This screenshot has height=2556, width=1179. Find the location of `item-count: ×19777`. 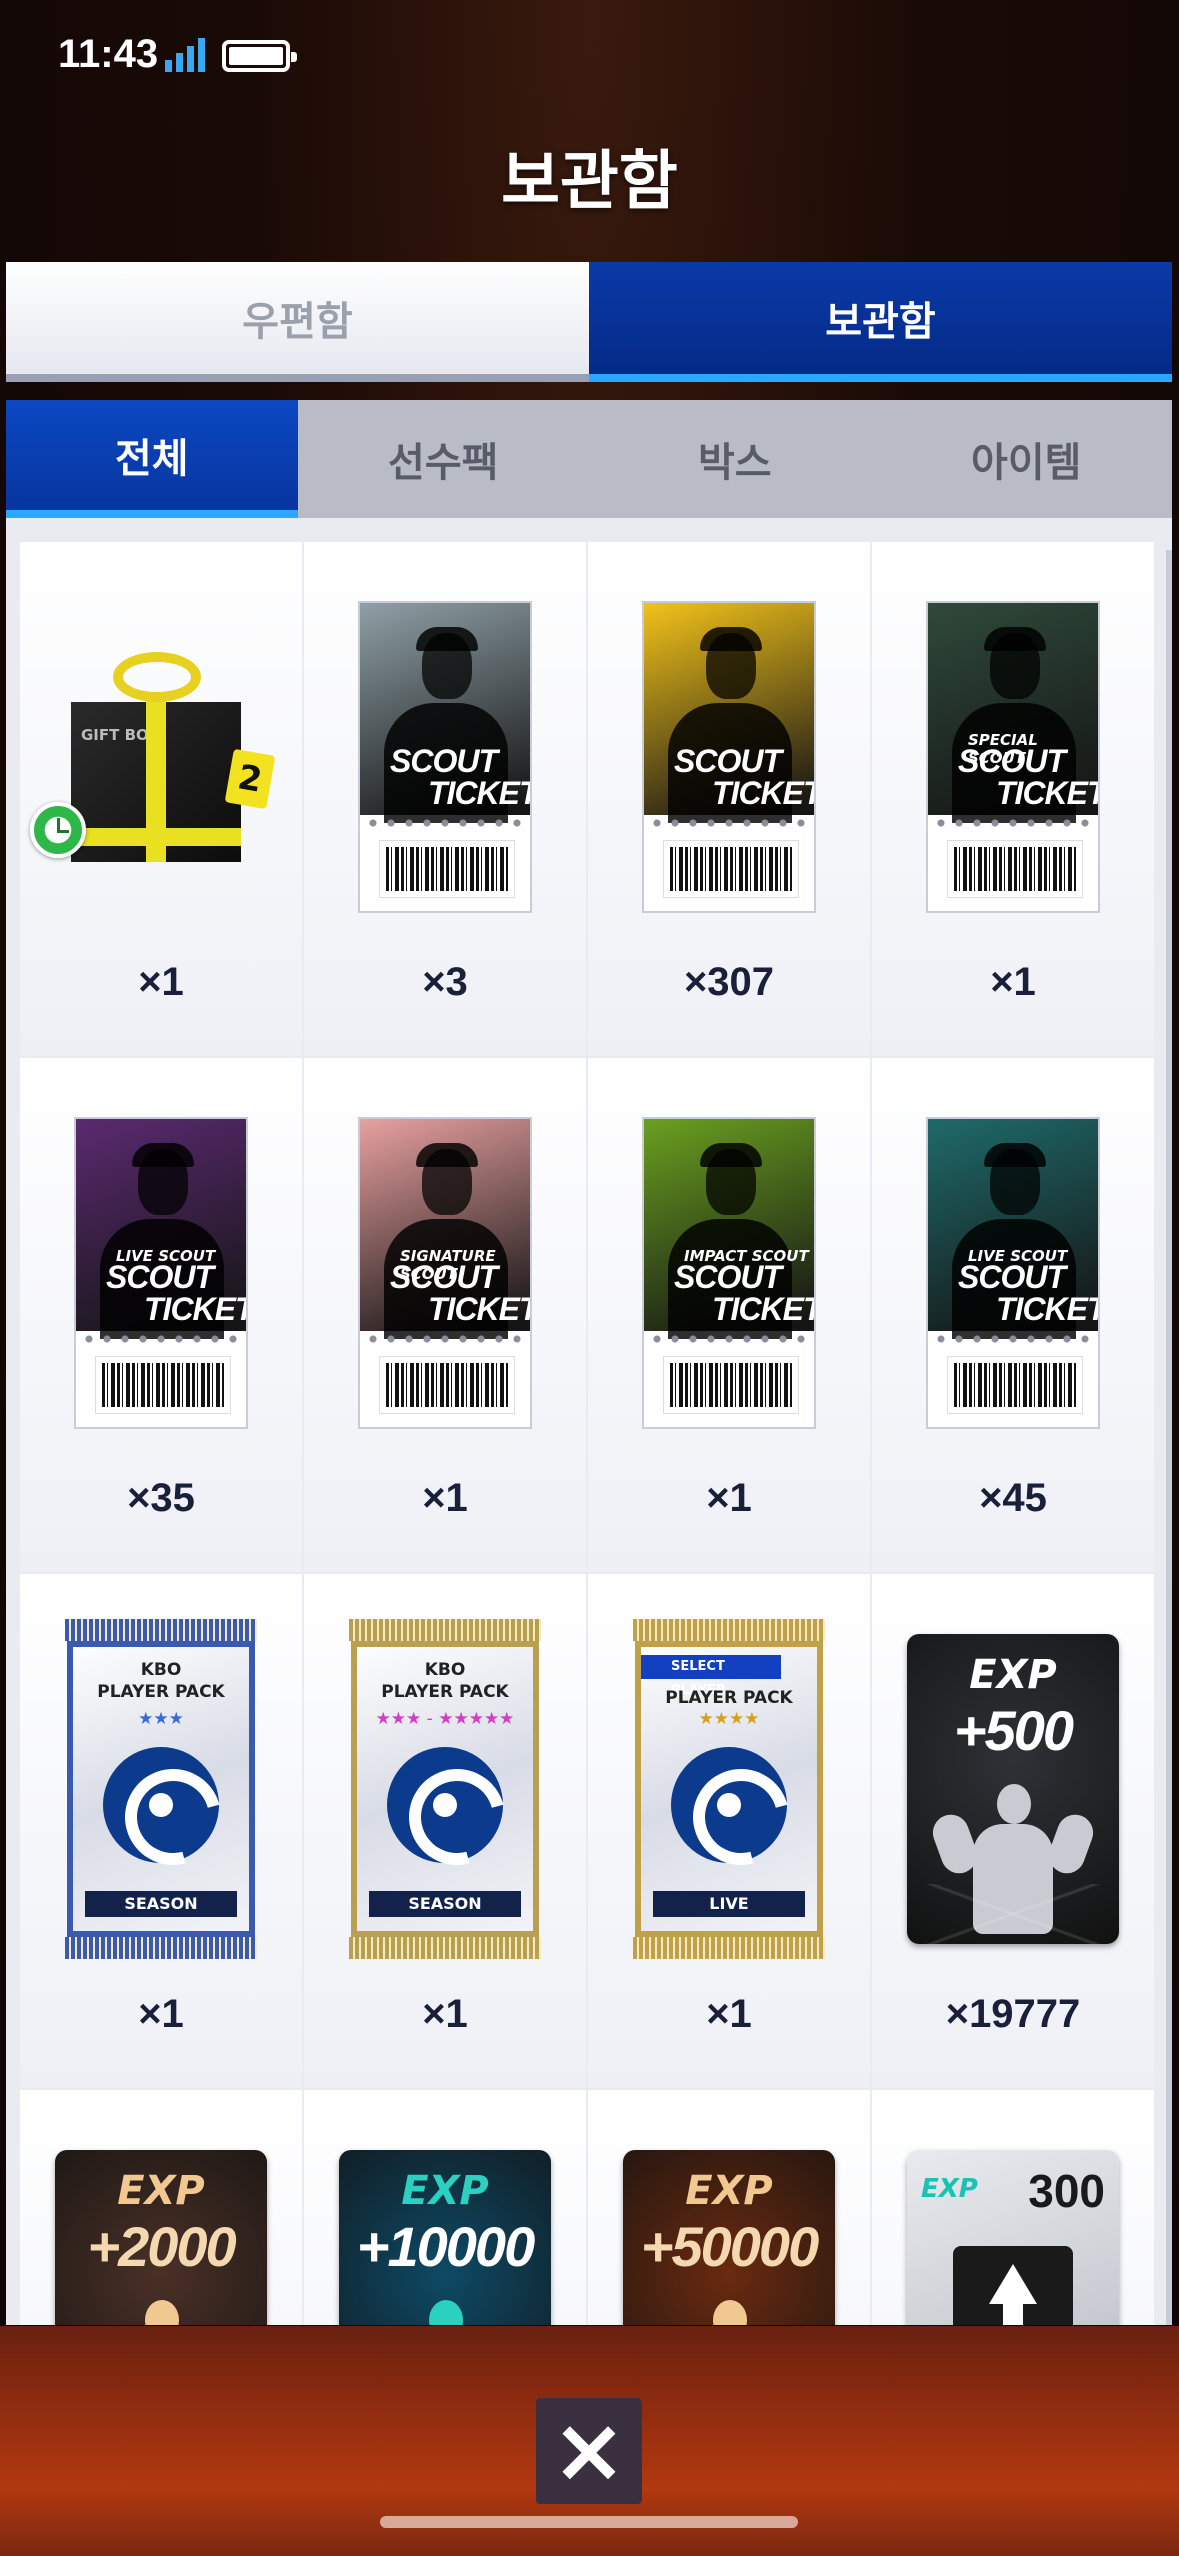

item-count: ×19777 is located at coordinates (1013, 2014).